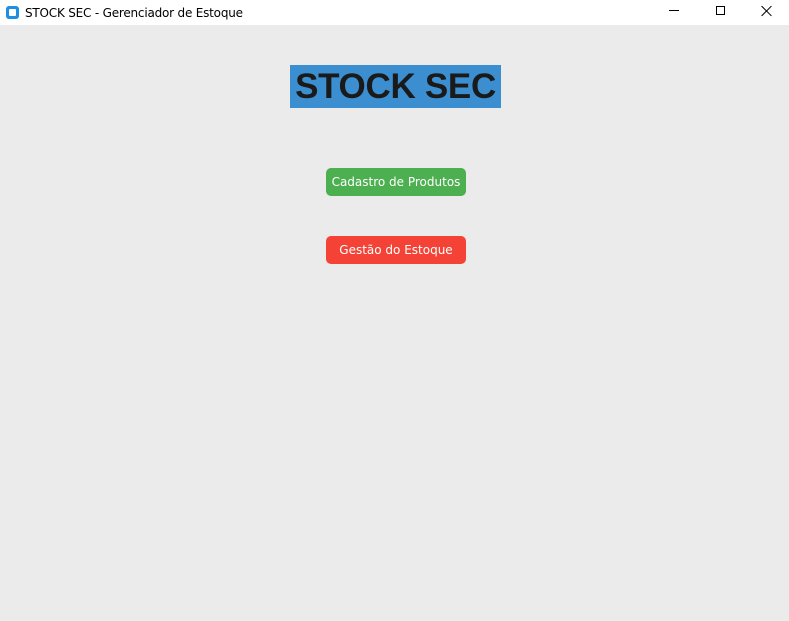 This screenshot has height=621, width=789. Describe the element at coordinates (396, 182) in the screenshot. I see `cadastro-produtos-button: Cadastro de Produtos` at that location.